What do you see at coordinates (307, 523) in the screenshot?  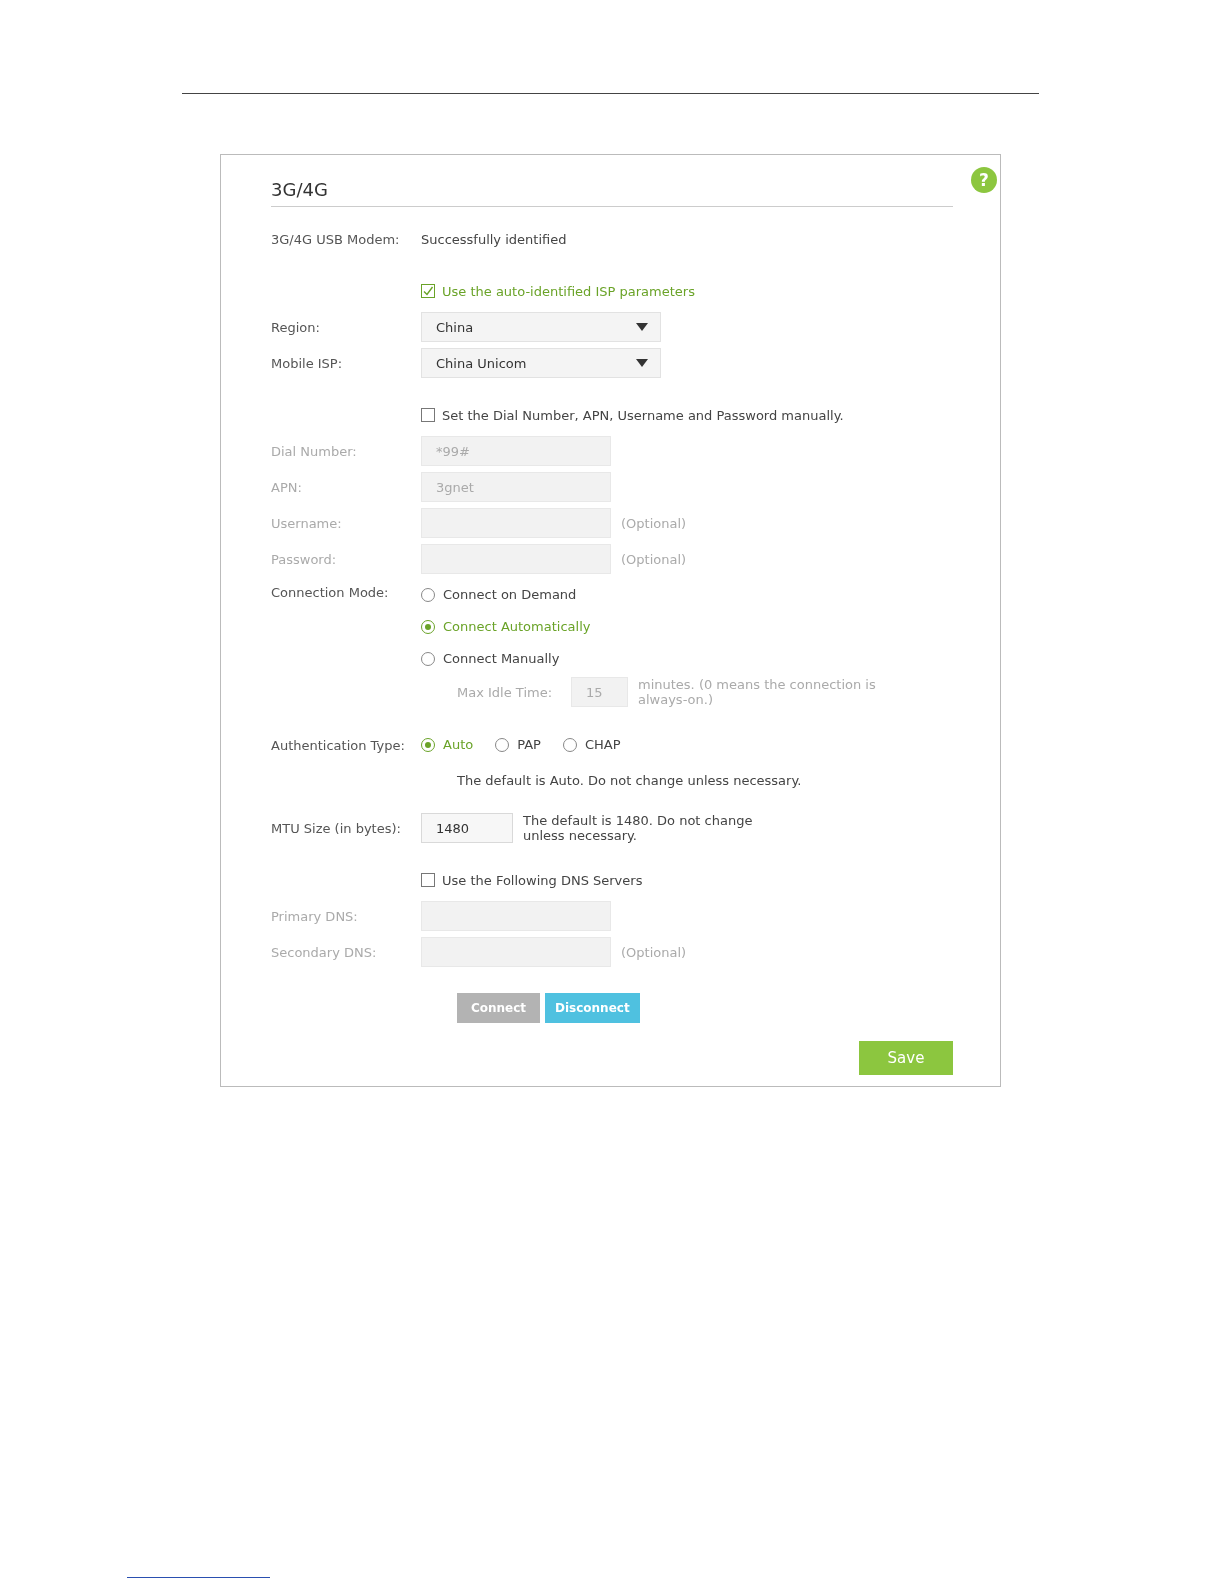 I see `field-label: Username:` at bounding box center [307, 523].